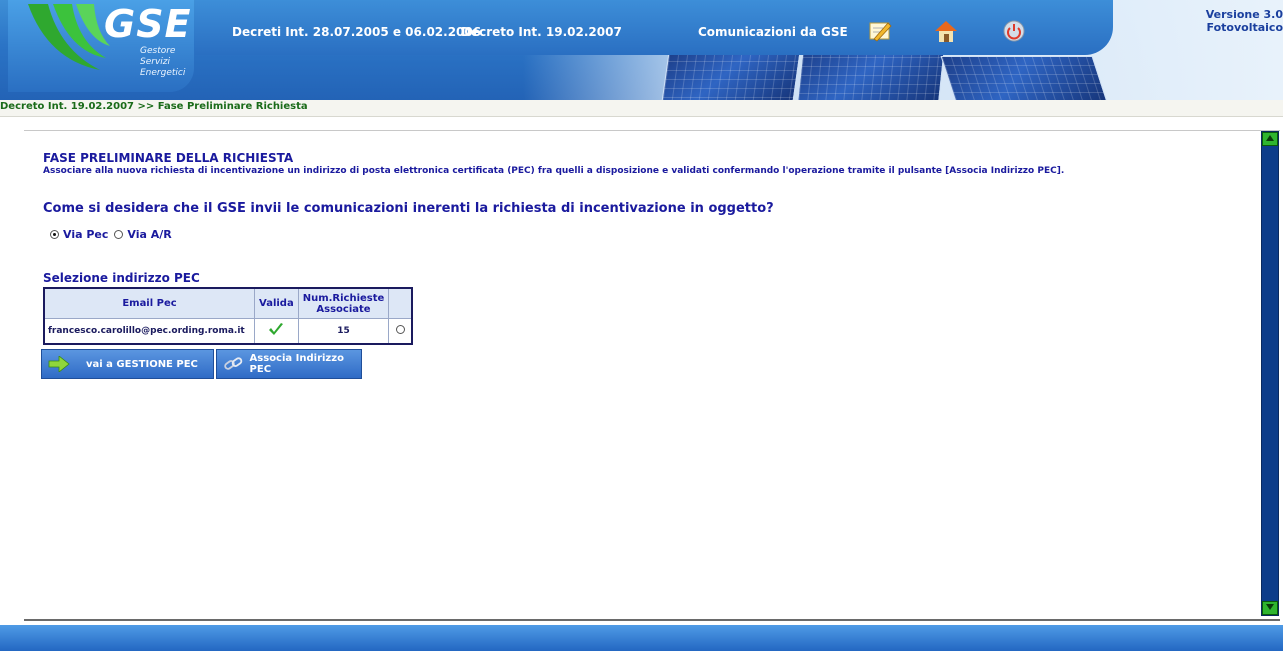 The image size is (1283, 651). I want to click on nav-link-decreto-2007: Decreto Int. 19.02.2007, so click(541, 32).